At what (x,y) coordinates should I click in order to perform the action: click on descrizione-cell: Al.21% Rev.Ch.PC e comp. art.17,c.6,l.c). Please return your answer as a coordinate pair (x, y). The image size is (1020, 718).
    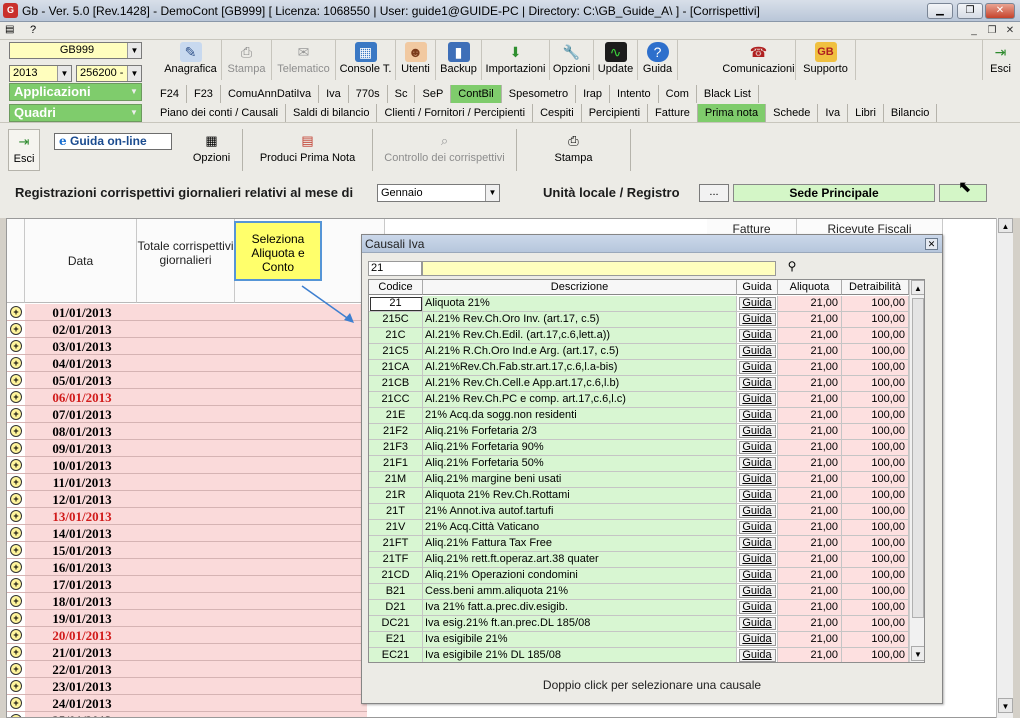
    Looking at the image, I should click on (580, 400).